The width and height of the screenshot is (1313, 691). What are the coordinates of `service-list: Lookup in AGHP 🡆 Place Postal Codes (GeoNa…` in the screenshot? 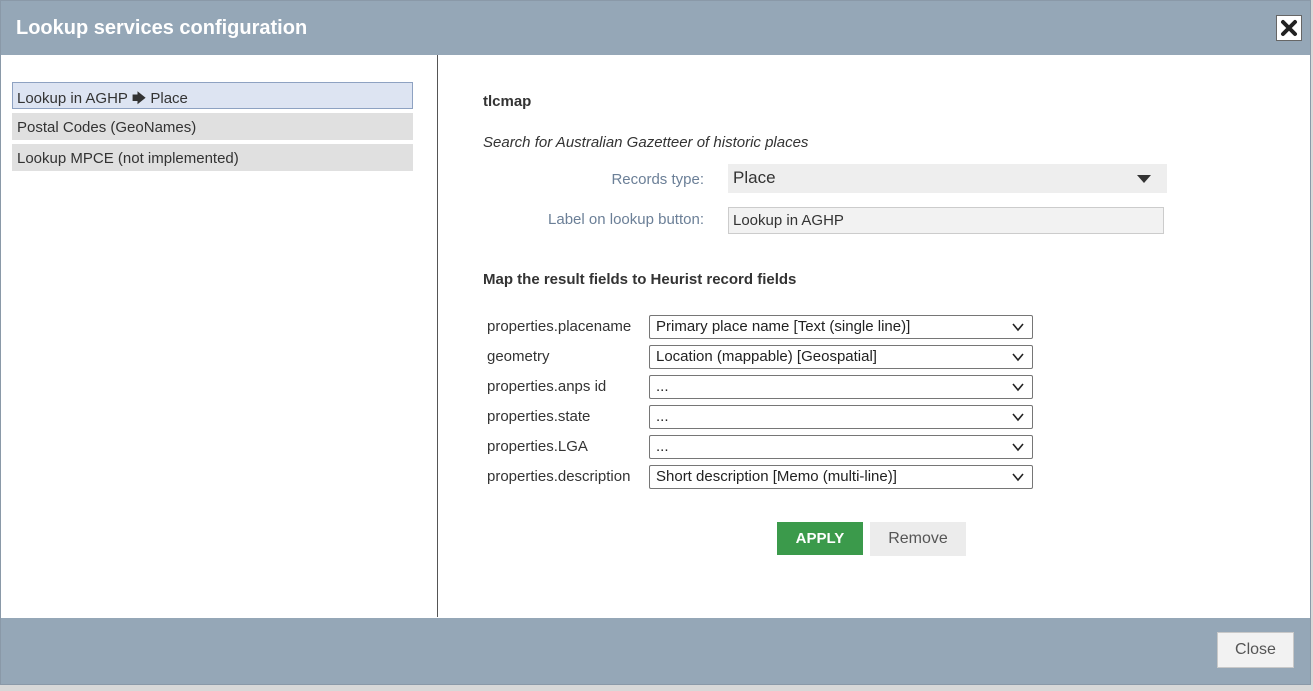 It's located at (212, 128).